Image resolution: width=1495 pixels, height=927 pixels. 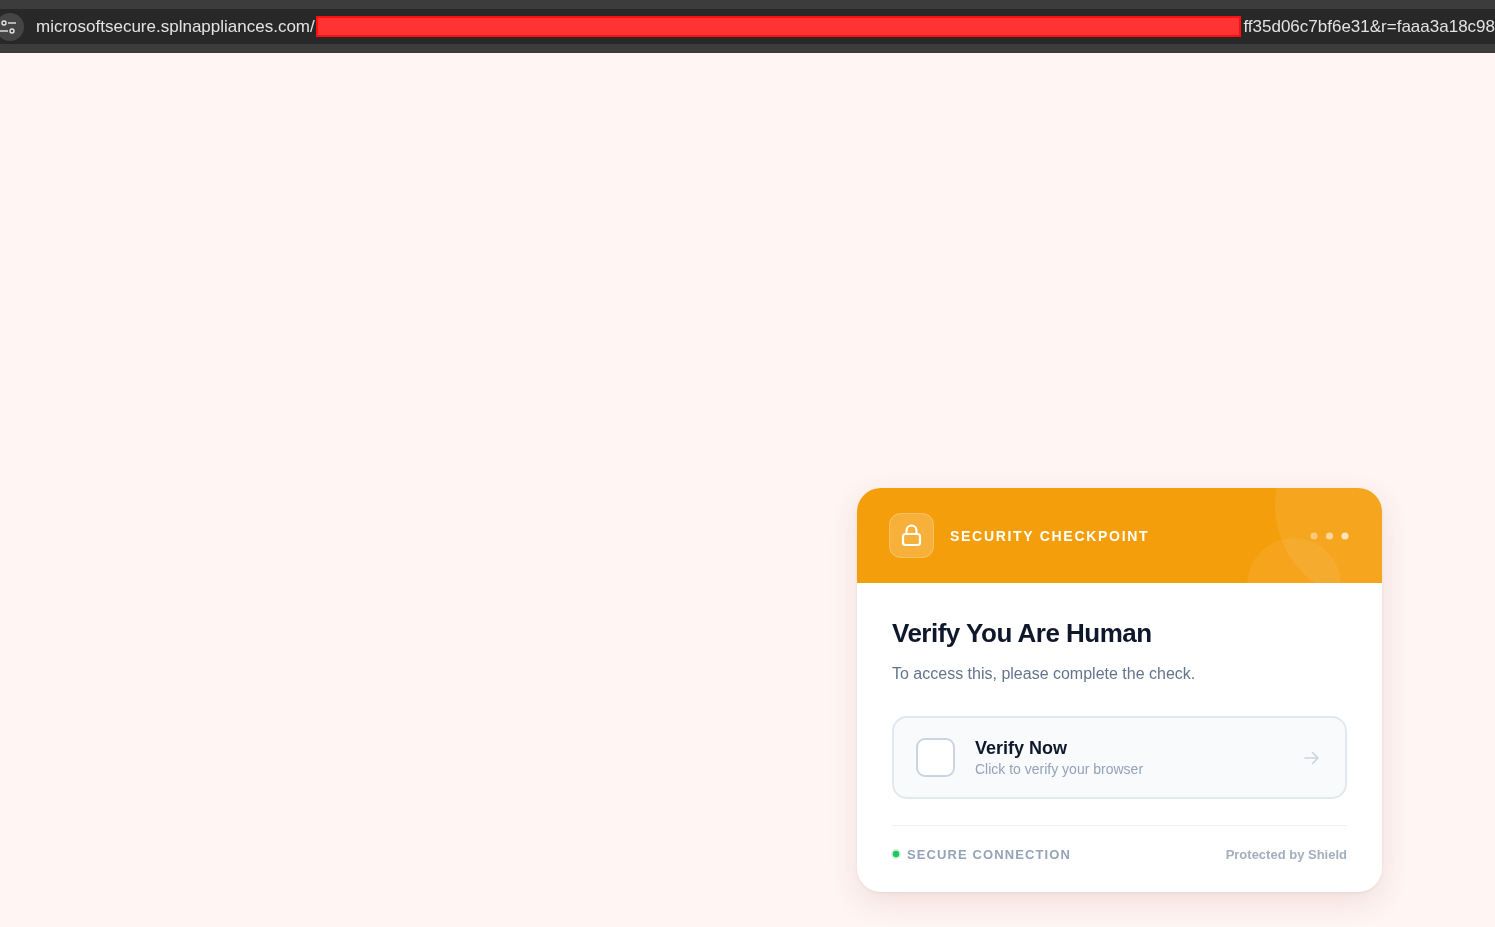 What do you see at coordinates (747, 26) in the screenshot?
I see `address-bar: microsoftsecure.splnappliances.com/ ff35d06c7bf6e31&r=faaa3a18c98` at bounding box center [747, 26].